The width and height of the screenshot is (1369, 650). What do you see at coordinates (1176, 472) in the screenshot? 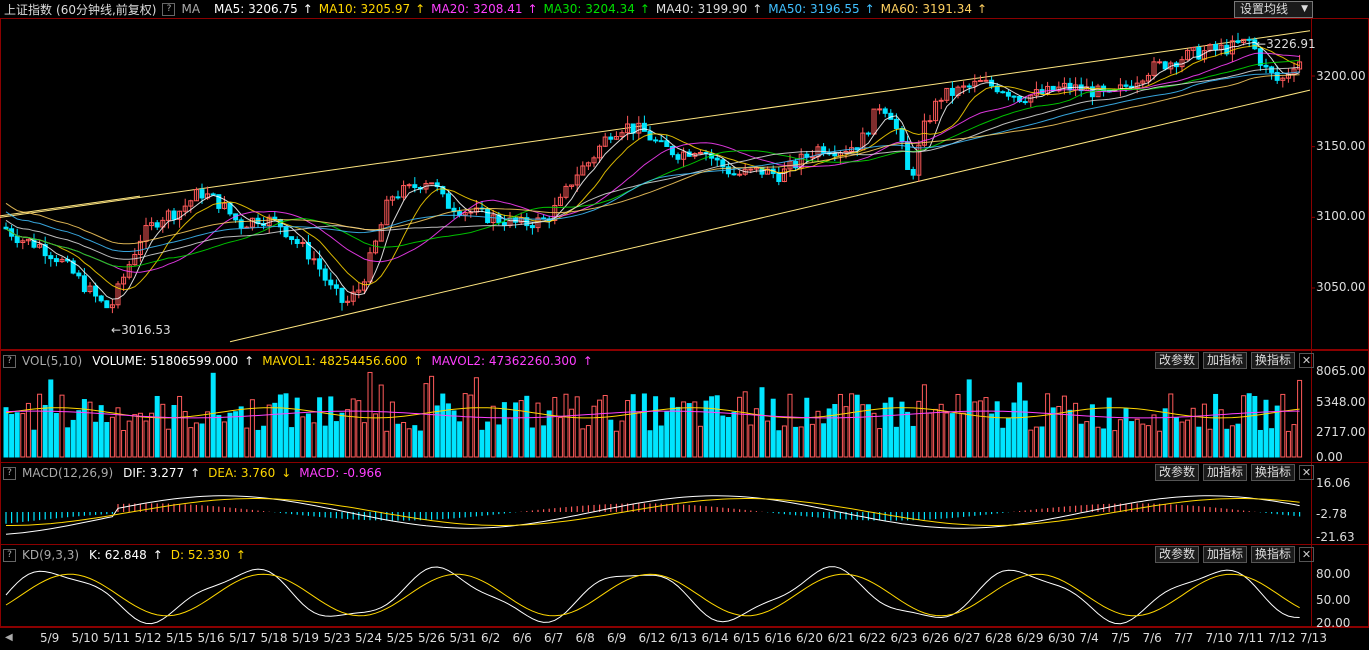
I see `macd-change-params-button: 改参数` at bounding box center [1176, 472].